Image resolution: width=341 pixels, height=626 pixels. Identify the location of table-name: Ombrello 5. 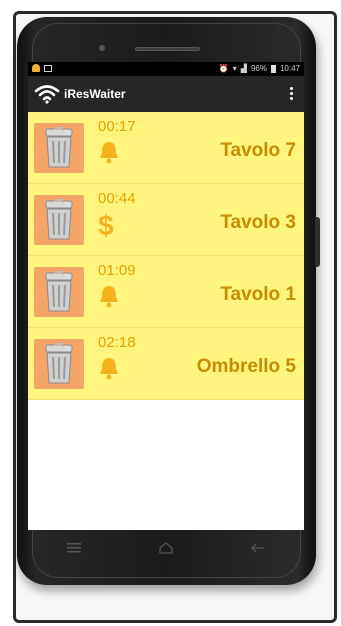
(246, 366).